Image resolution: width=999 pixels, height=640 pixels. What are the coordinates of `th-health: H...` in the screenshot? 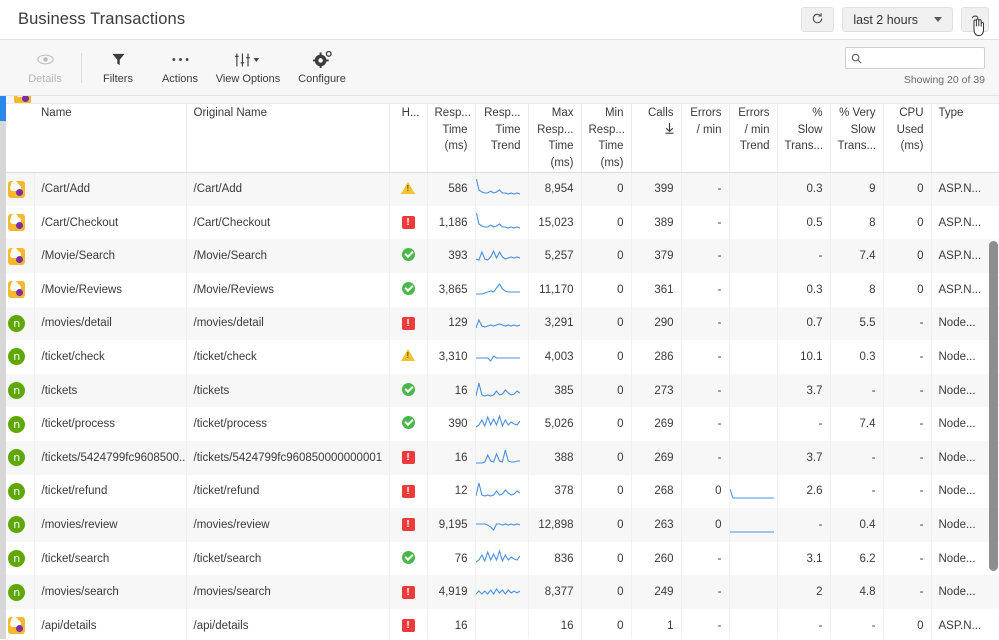 It's located at (408, 134).